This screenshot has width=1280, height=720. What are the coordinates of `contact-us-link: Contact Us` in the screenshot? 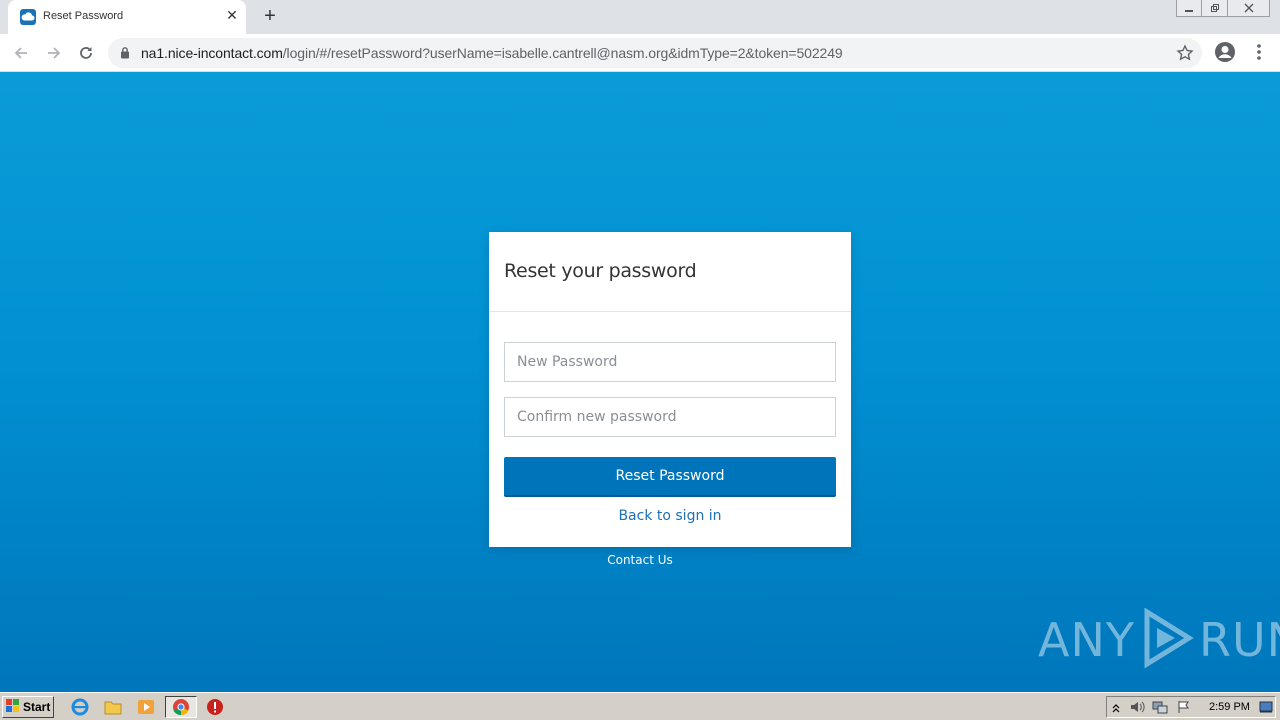 It's located at (640, 560).